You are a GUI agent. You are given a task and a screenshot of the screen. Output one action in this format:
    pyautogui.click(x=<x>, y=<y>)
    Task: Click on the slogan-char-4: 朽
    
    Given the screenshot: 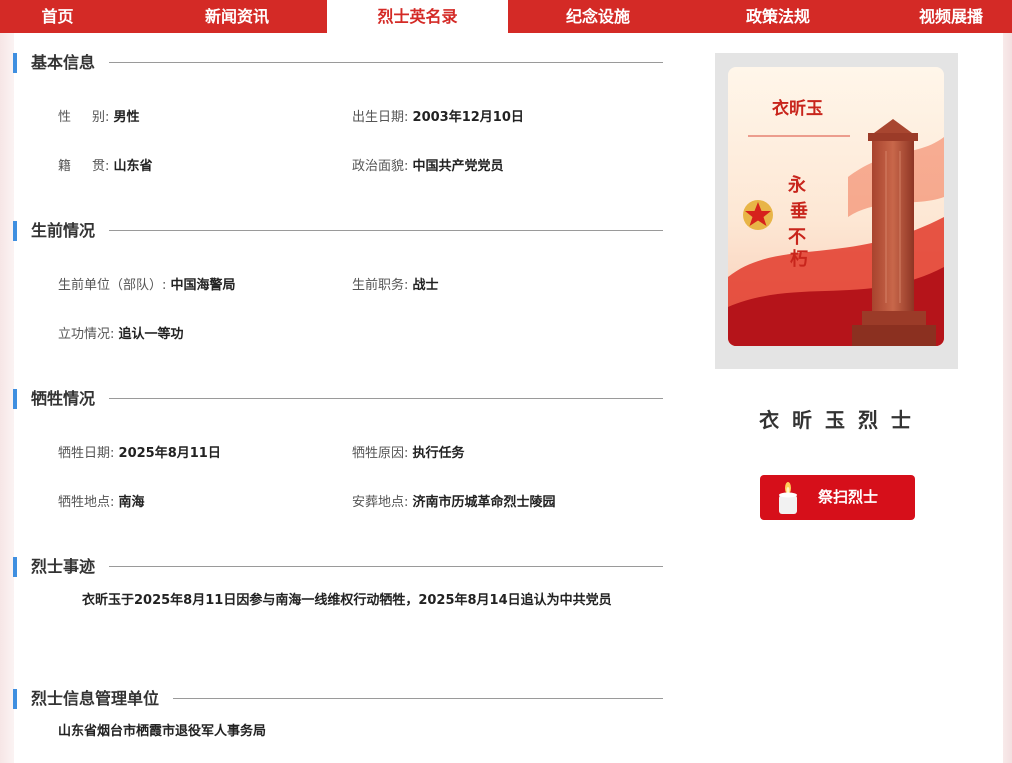 What is the action you would take?
    pyautogui.click(x=799, y=259)
    